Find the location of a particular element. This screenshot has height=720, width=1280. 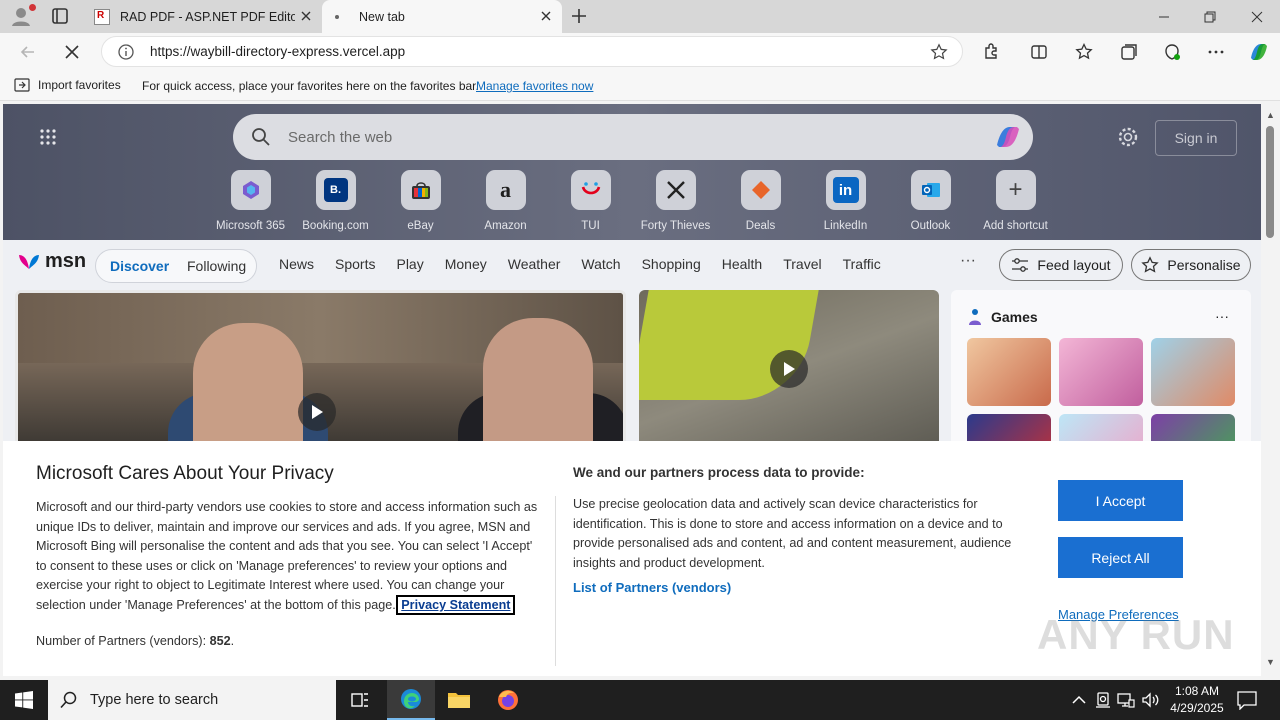

linkedin-icon: in is located at coordinates (845, 190).